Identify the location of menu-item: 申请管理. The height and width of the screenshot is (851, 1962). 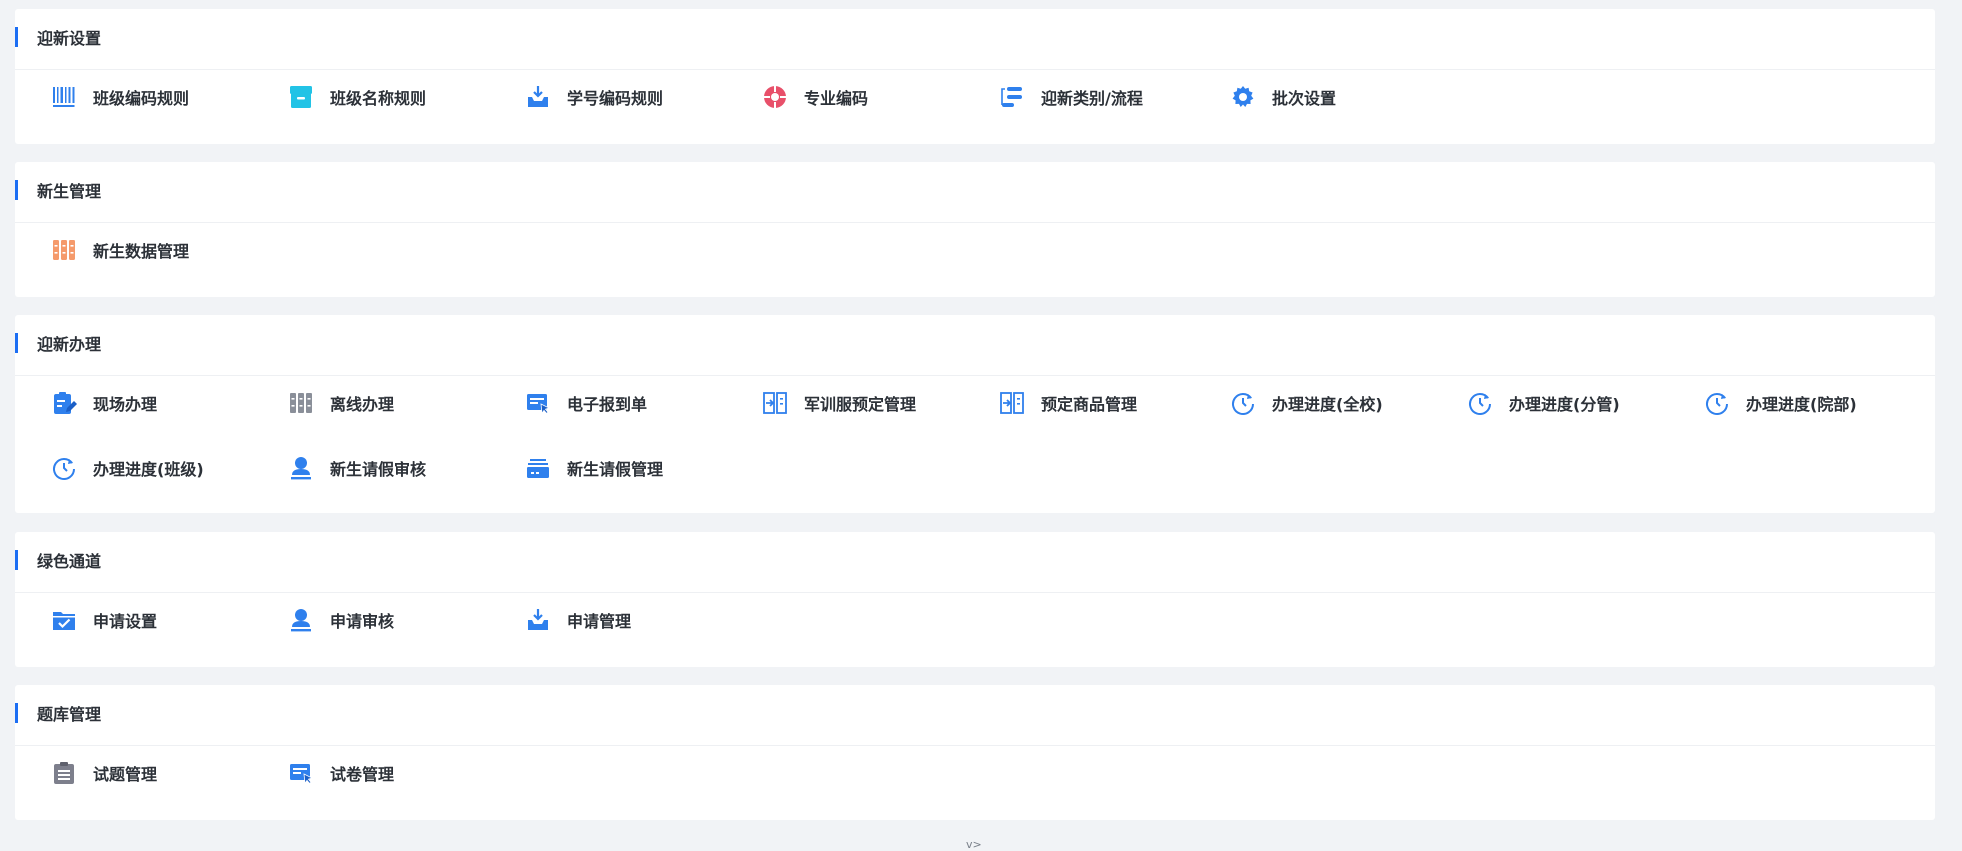
(612, 620).